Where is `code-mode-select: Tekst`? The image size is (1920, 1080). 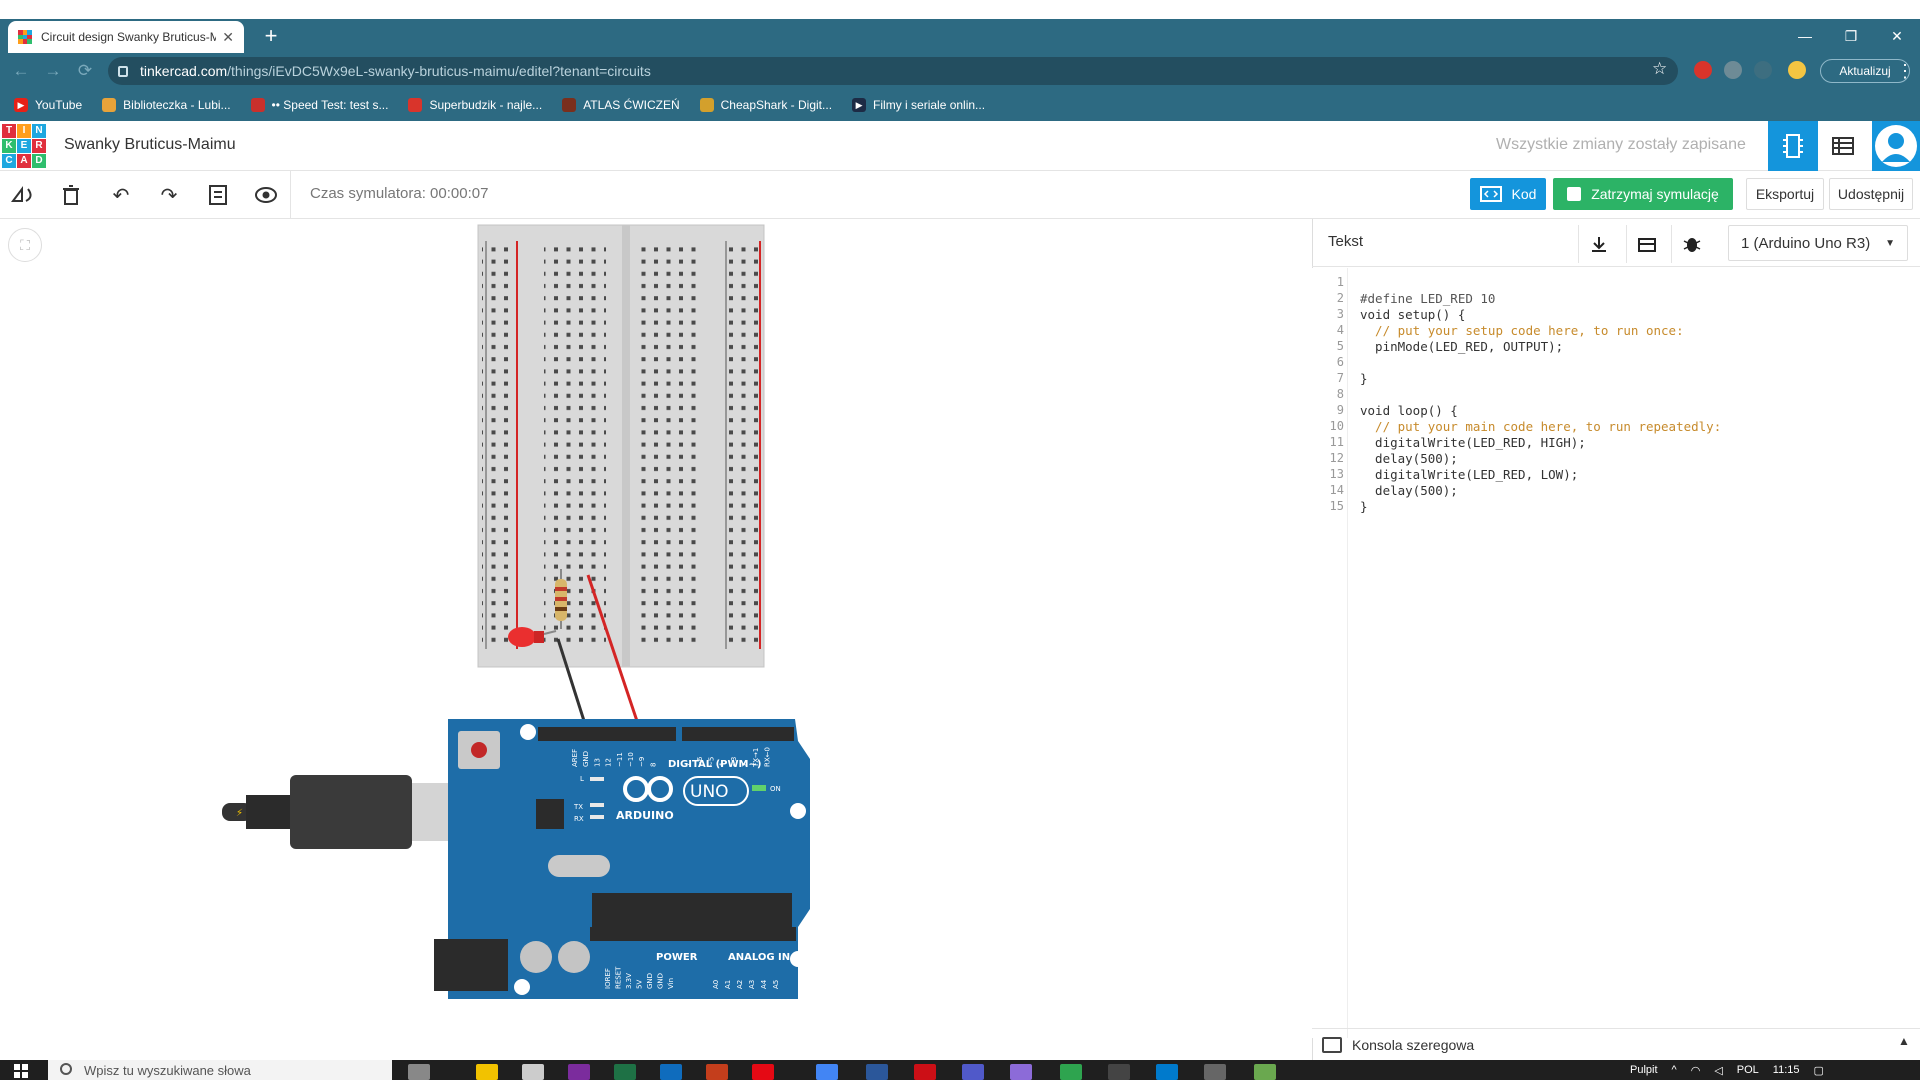
code-mode-select: Tekst is located at coordinates (1345, 241).